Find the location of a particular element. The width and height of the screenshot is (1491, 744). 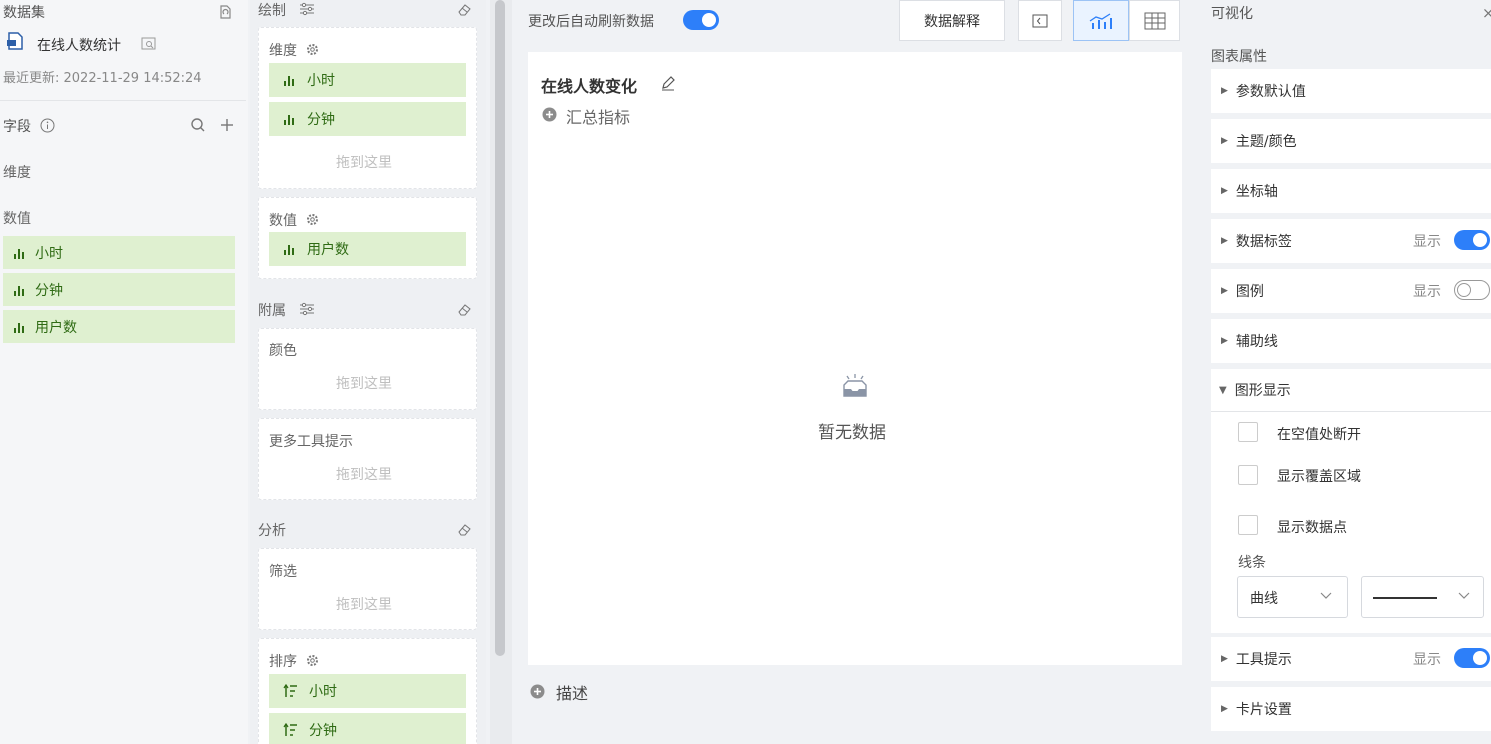

value-pill-users: 用户数 is located at coordinates (367, 249).